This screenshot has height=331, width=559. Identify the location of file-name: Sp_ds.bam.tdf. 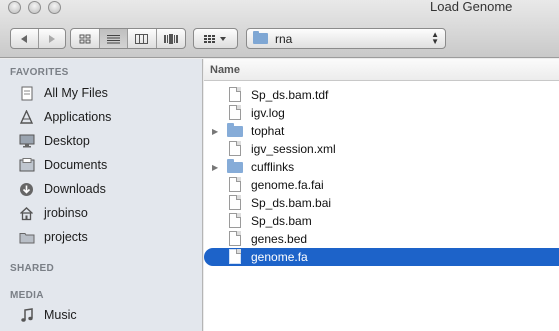
(290, 95).